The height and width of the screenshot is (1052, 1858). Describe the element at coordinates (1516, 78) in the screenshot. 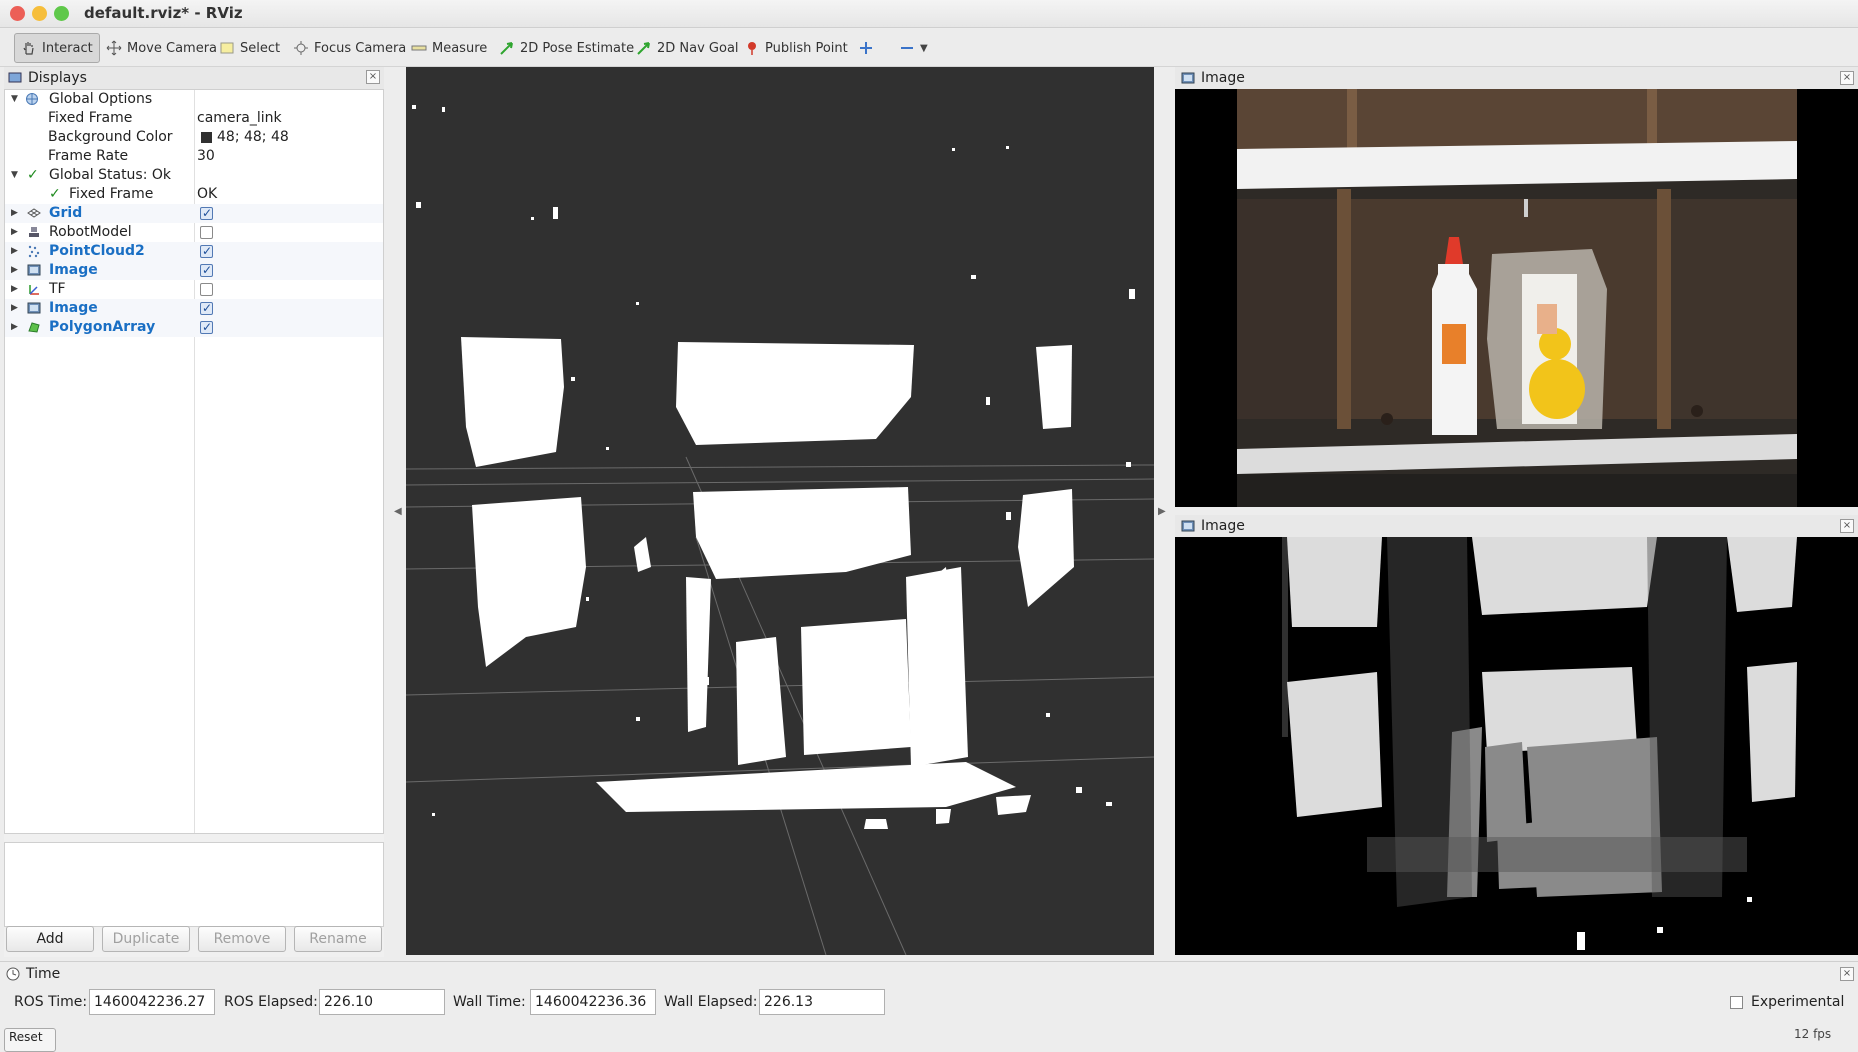

I see `image-panel-top-header: Image` at that location.